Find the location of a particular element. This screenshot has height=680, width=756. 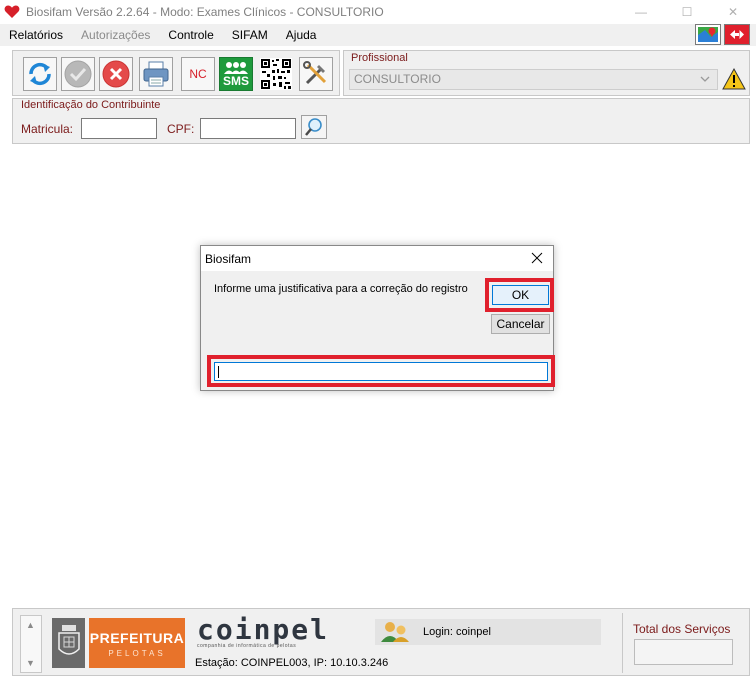

sms-button: SMS is located at coordinates (236, 74).